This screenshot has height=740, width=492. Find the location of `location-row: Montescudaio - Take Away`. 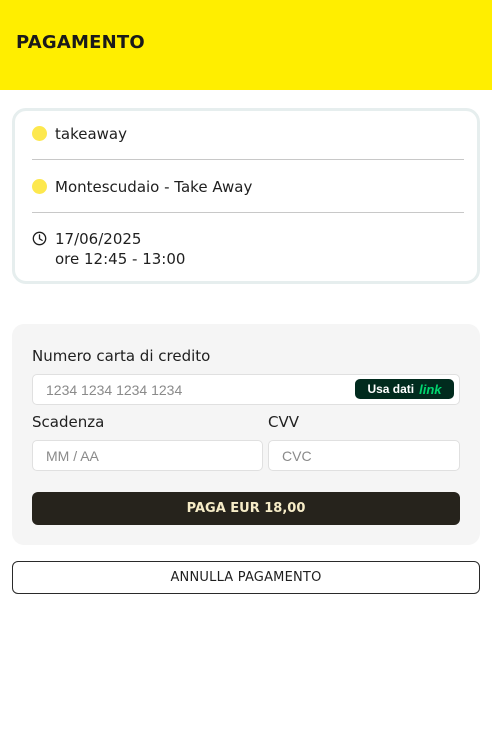

location-row: Montescudaio - Take Away is located at coordinates (248, 187).